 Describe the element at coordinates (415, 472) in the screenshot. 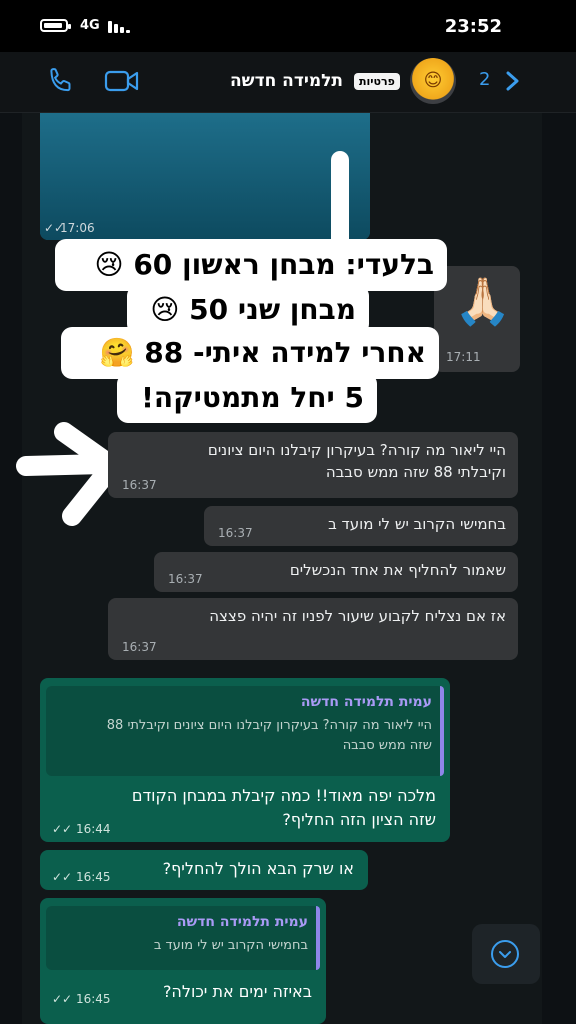

I see `message-text: וקיבלתי 88 שזה ממש סבבה` at that location.